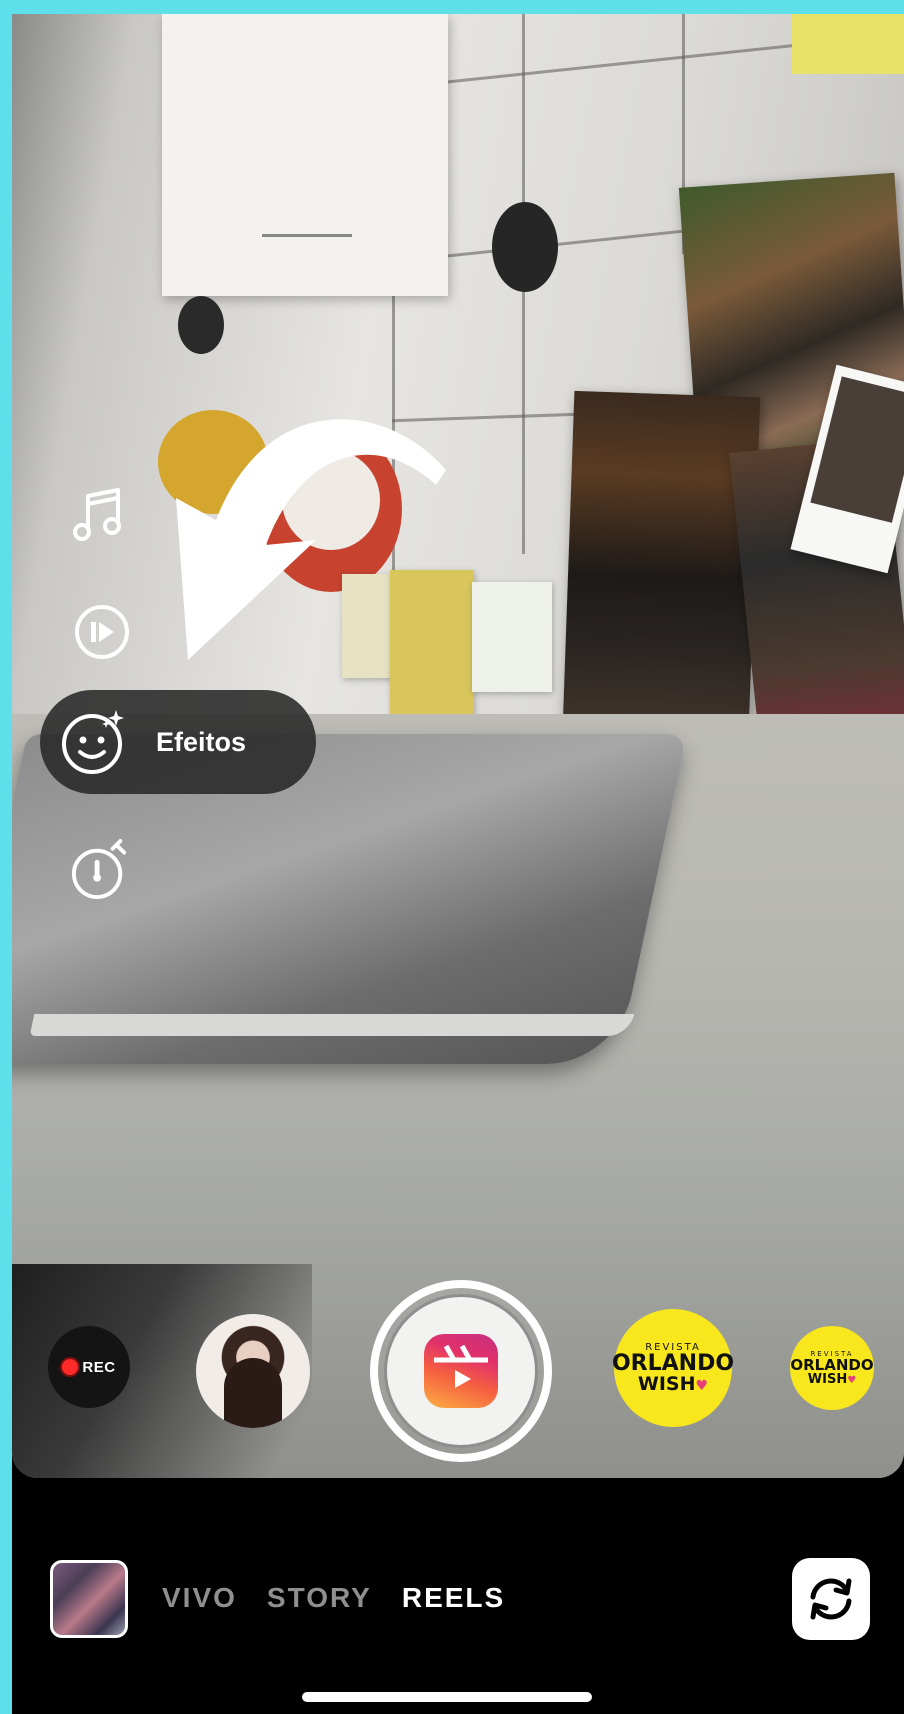 The height and width of the screenshot is (1714, 904). I want to click on rec-effect-button: REC, so click(89, 1367).